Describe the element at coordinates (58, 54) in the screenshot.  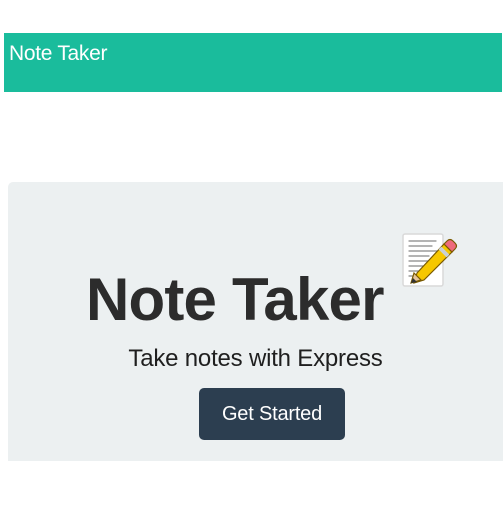
I see `navbar-brand-link: Note Taker` at that location.